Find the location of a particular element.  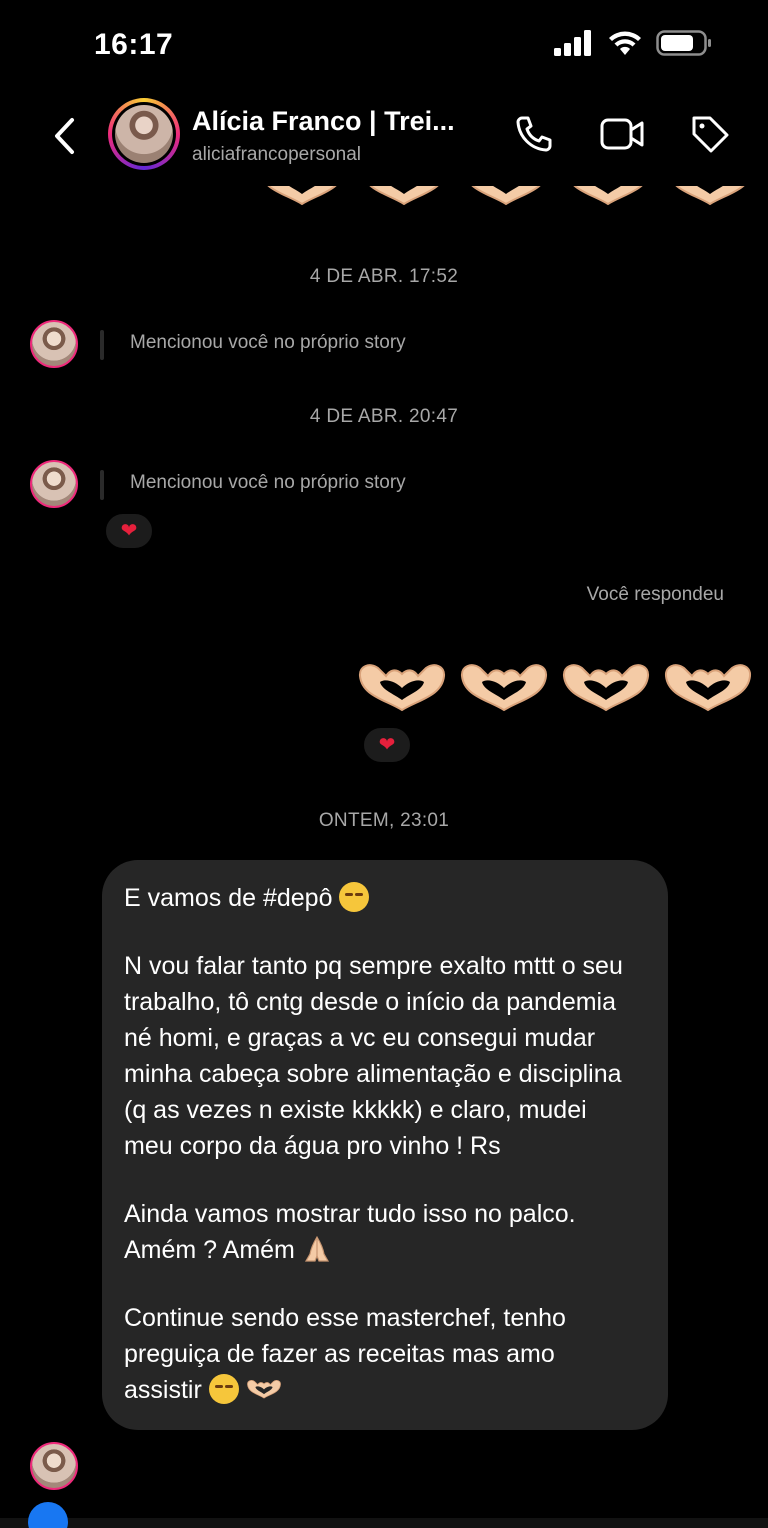

chevron-left-icon is located at coordinates (64, 136).